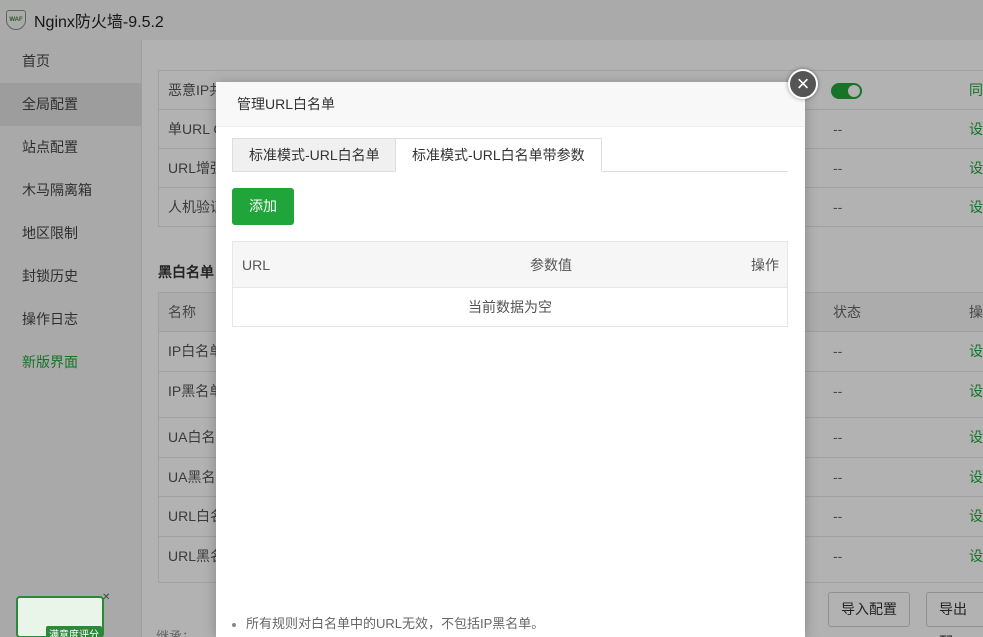  Describe the element at coordinates (510, 104) in the screenshot. I see `modal-title: 管理URL白名单` at that location.